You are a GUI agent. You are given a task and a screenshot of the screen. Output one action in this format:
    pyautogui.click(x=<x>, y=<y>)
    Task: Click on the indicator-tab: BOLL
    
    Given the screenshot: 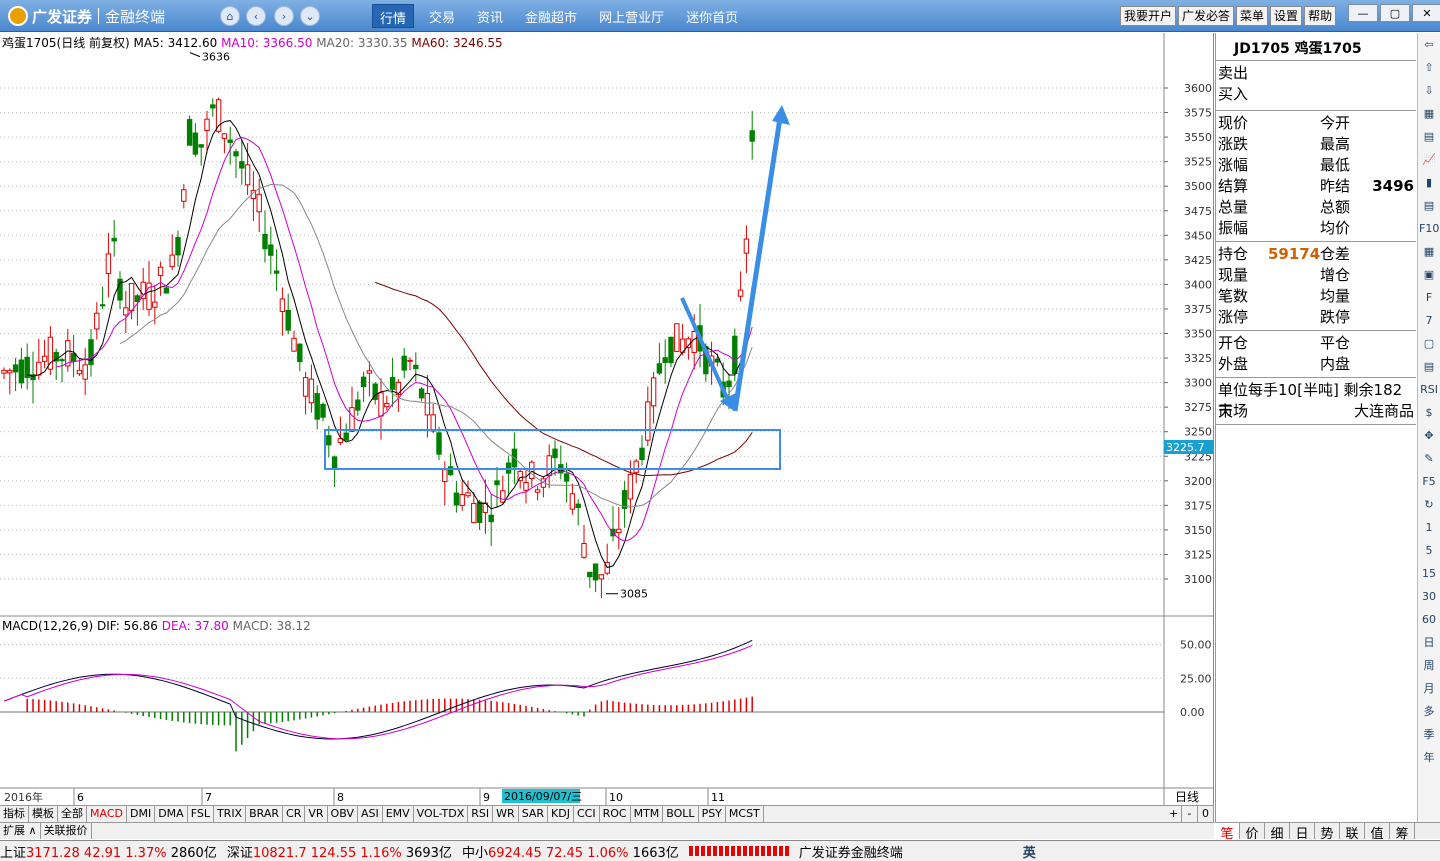 What is the action you would take?
    pyautogui.click(x=681, y=814)
    